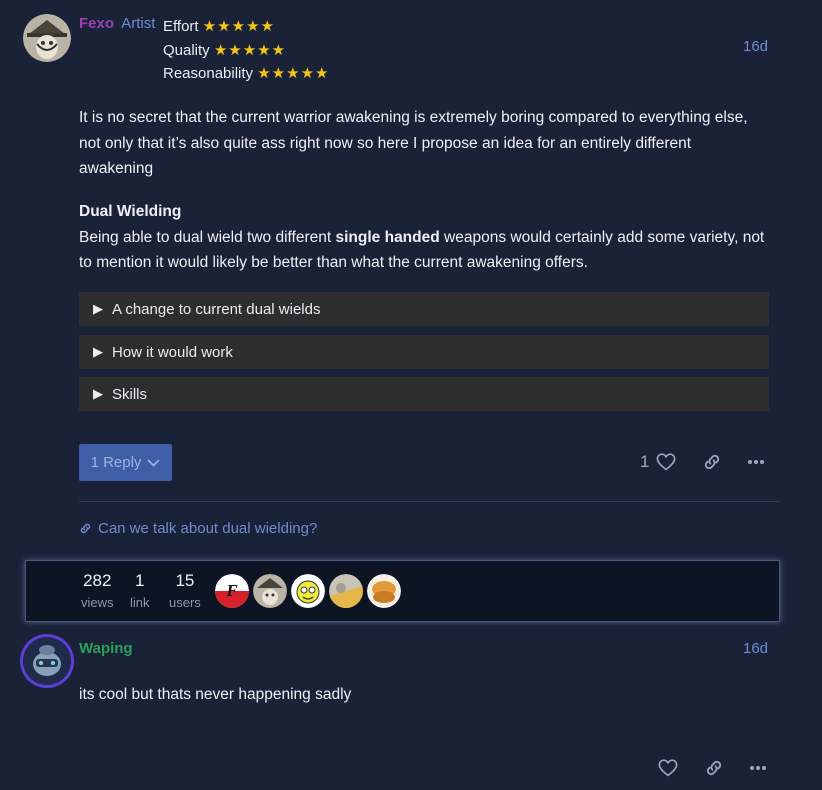 The height and width of the screenshot is (790, 822). Describe the element at coordinates (97, 580) in the screenshot. I see `stat-number: 282` at that location.